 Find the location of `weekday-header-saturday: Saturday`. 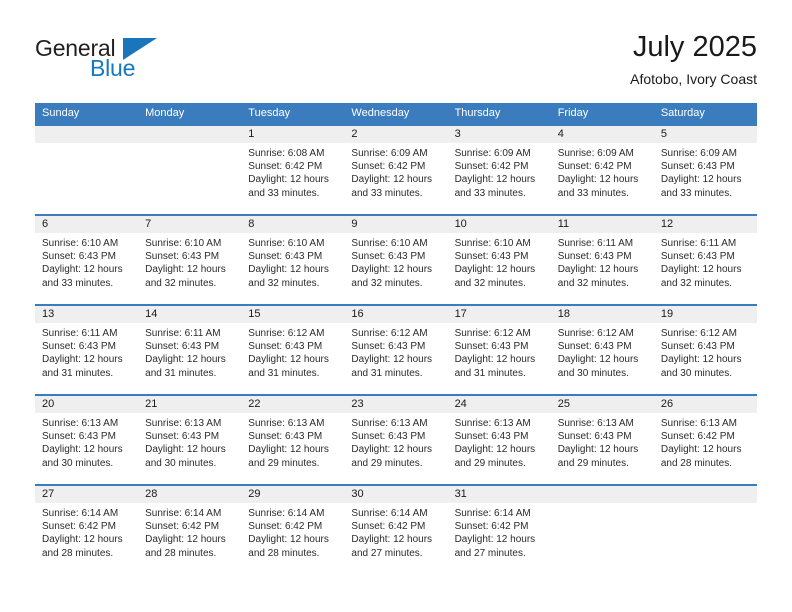

weekday-header-saturday: Saturday is located at coordinates (682, 113).